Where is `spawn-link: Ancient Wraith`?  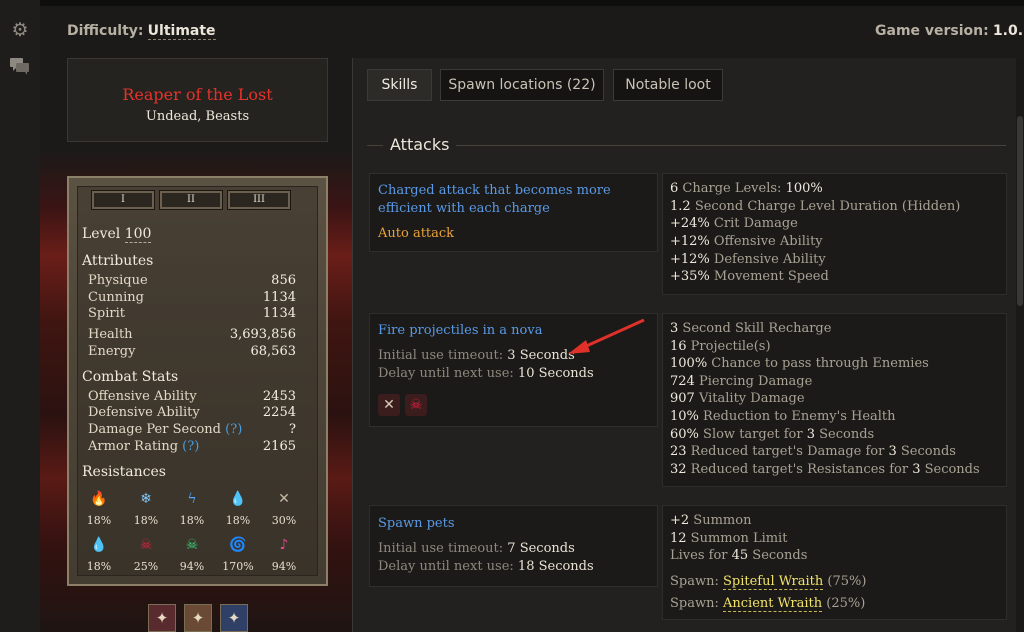 spawn-link: Ancient Wraith is located at coordinates (773, 604).